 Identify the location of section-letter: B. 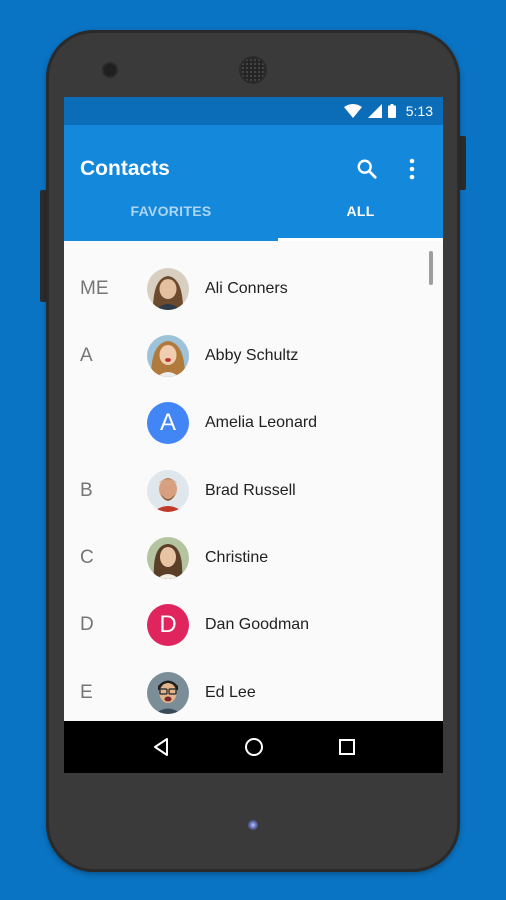
(86, 490).